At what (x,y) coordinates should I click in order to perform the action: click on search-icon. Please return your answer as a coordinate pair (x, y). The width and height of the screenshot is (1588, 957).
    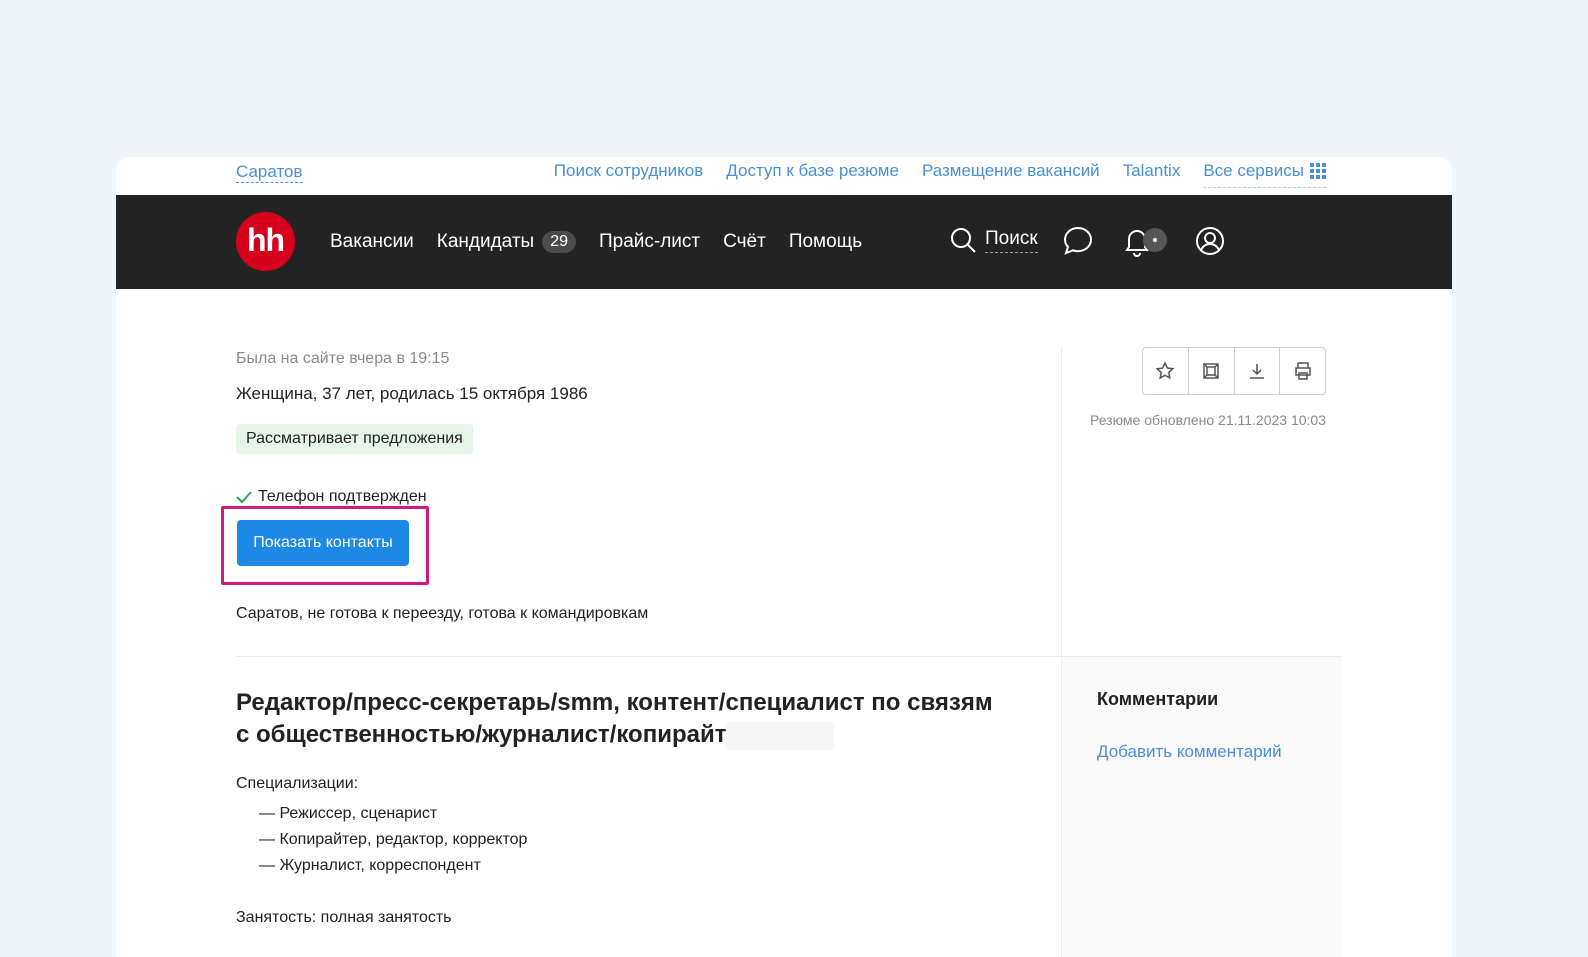
    Looking at the image, I should click on (963, 240).